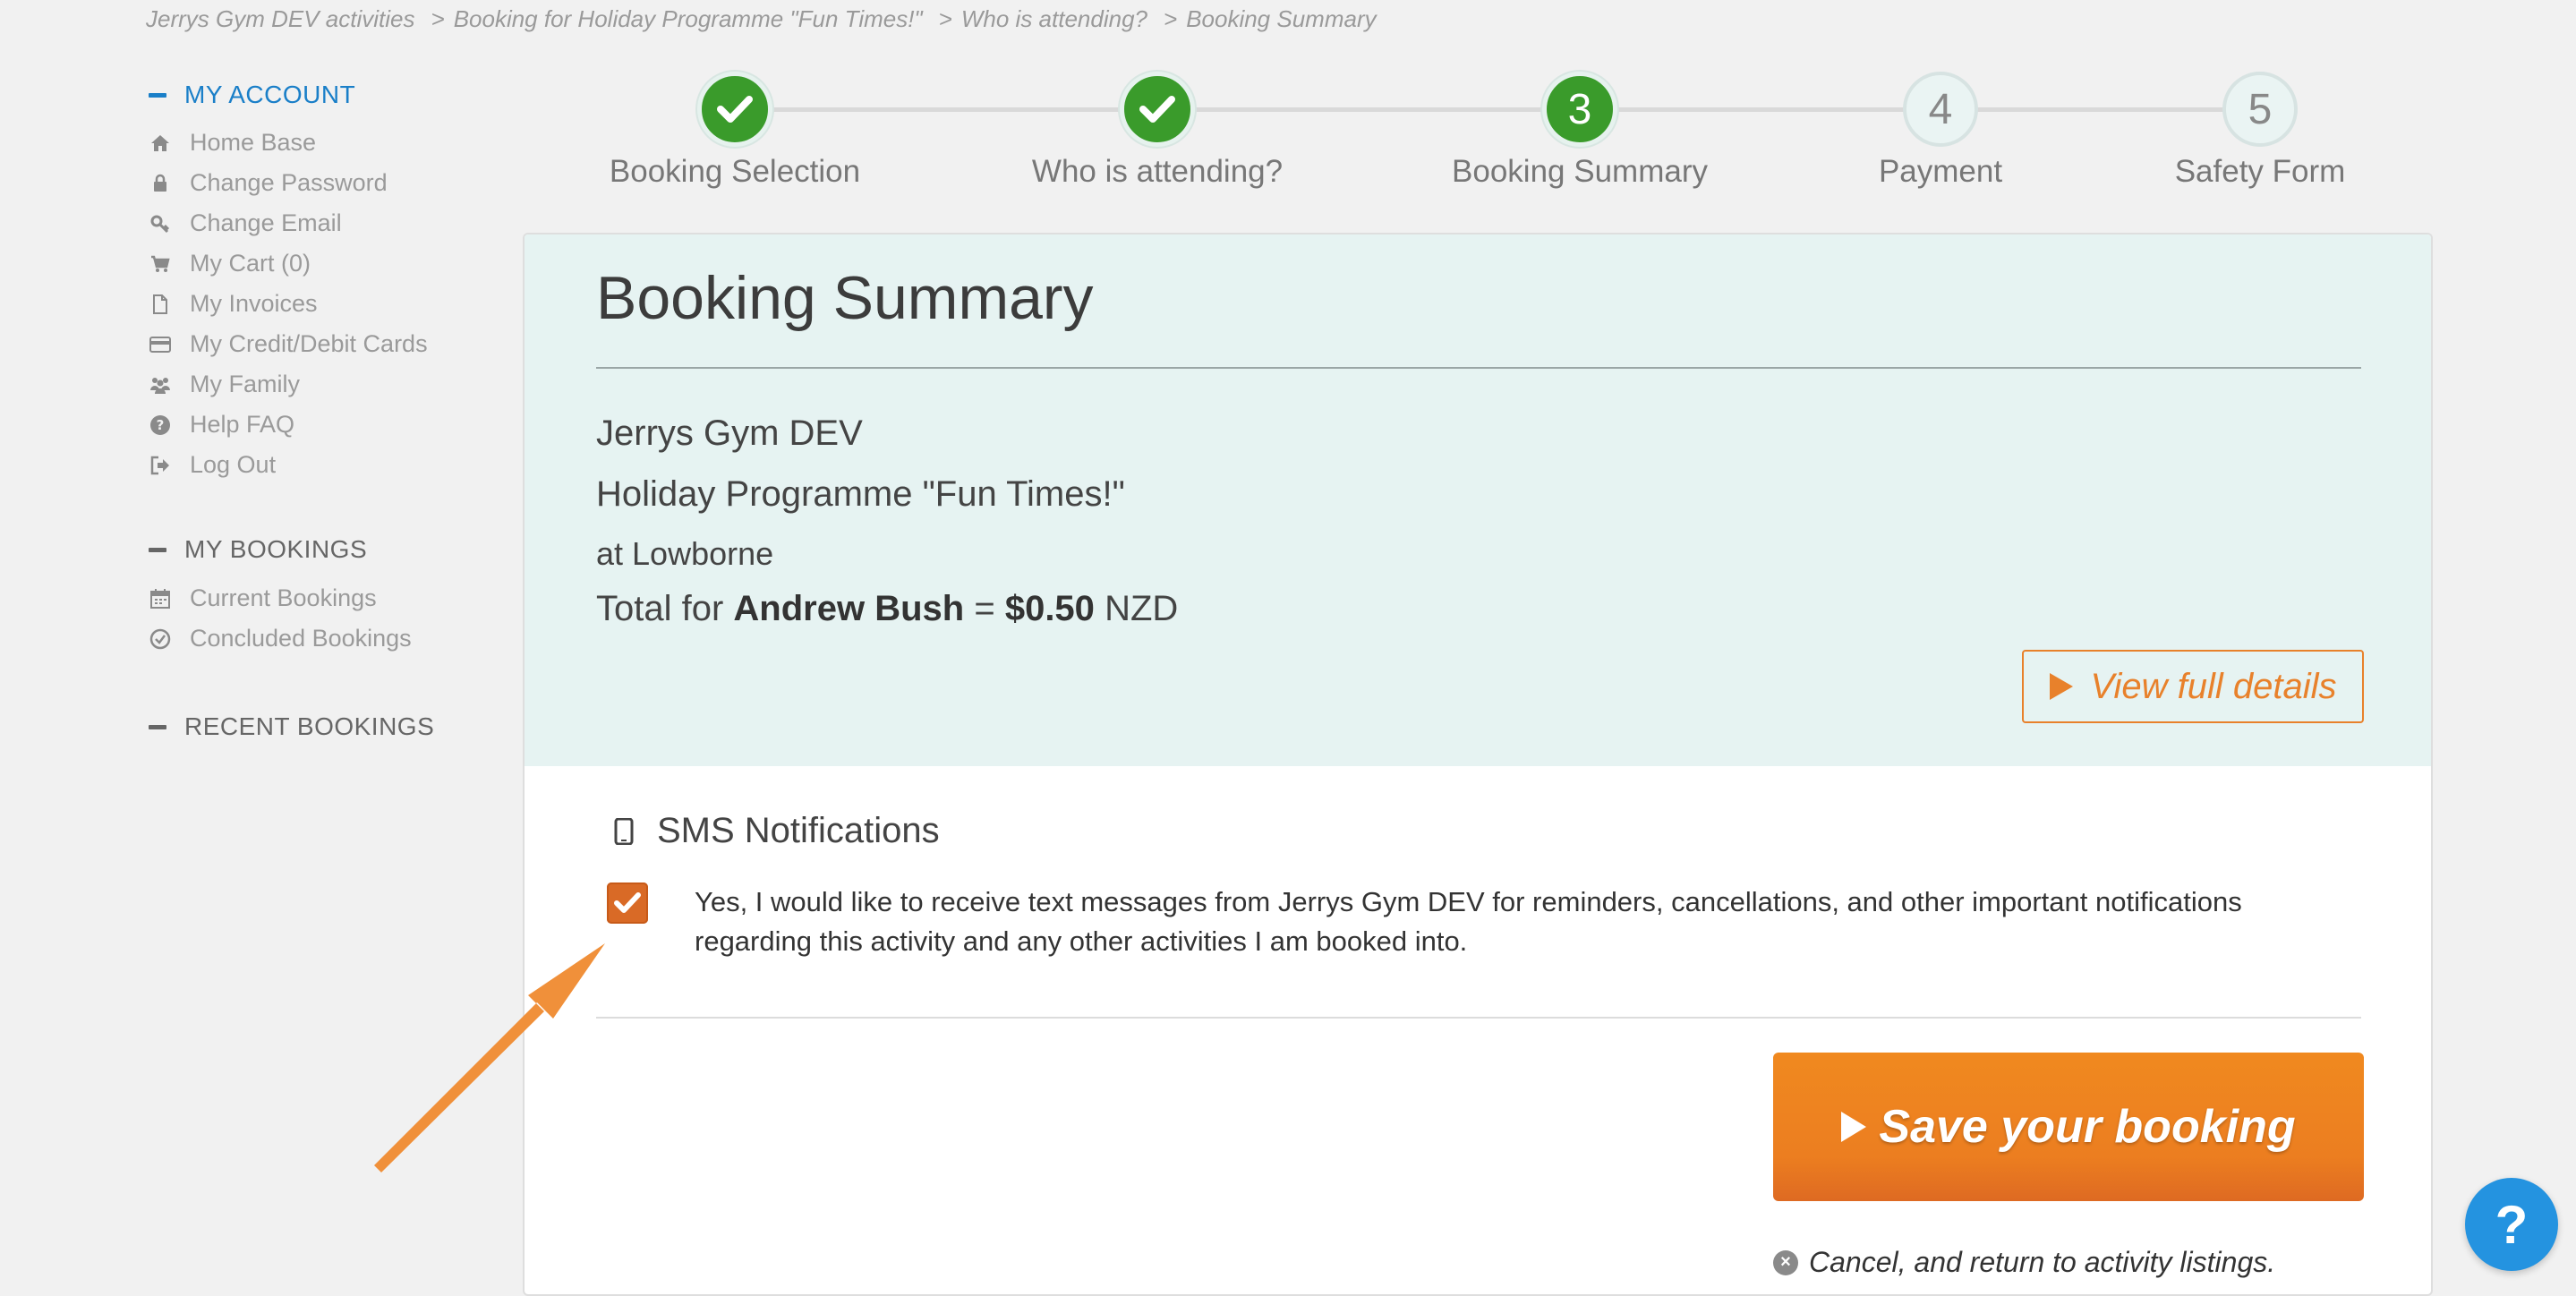 Image resolution: width=2576 pixels, height=1296 pixels. Describe the element at coordinates (301, 638) in the screenshot. I see `sidebar-item-label: Concluded Bookings` at that location.